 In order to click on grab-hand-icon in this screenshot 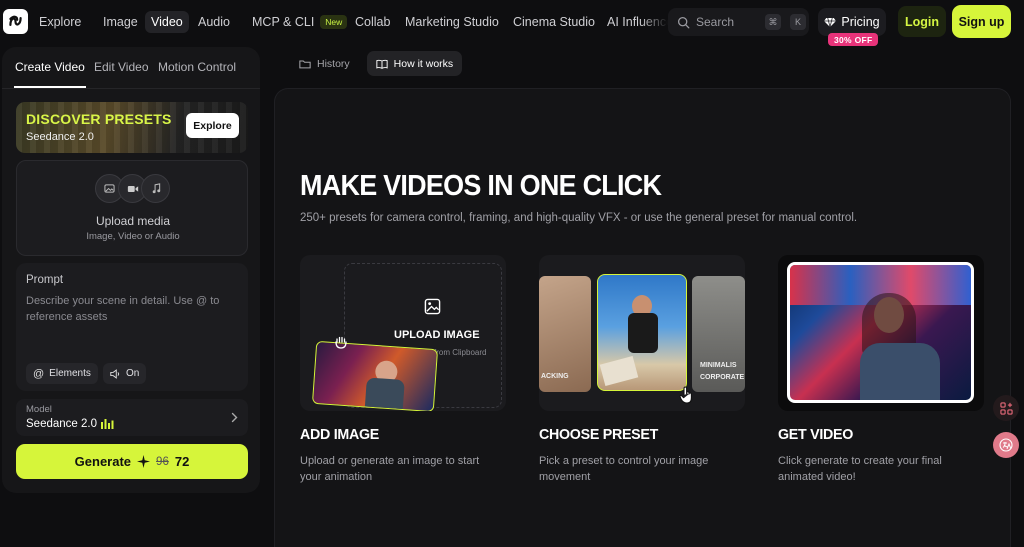, I will do `click(341, 342)`.